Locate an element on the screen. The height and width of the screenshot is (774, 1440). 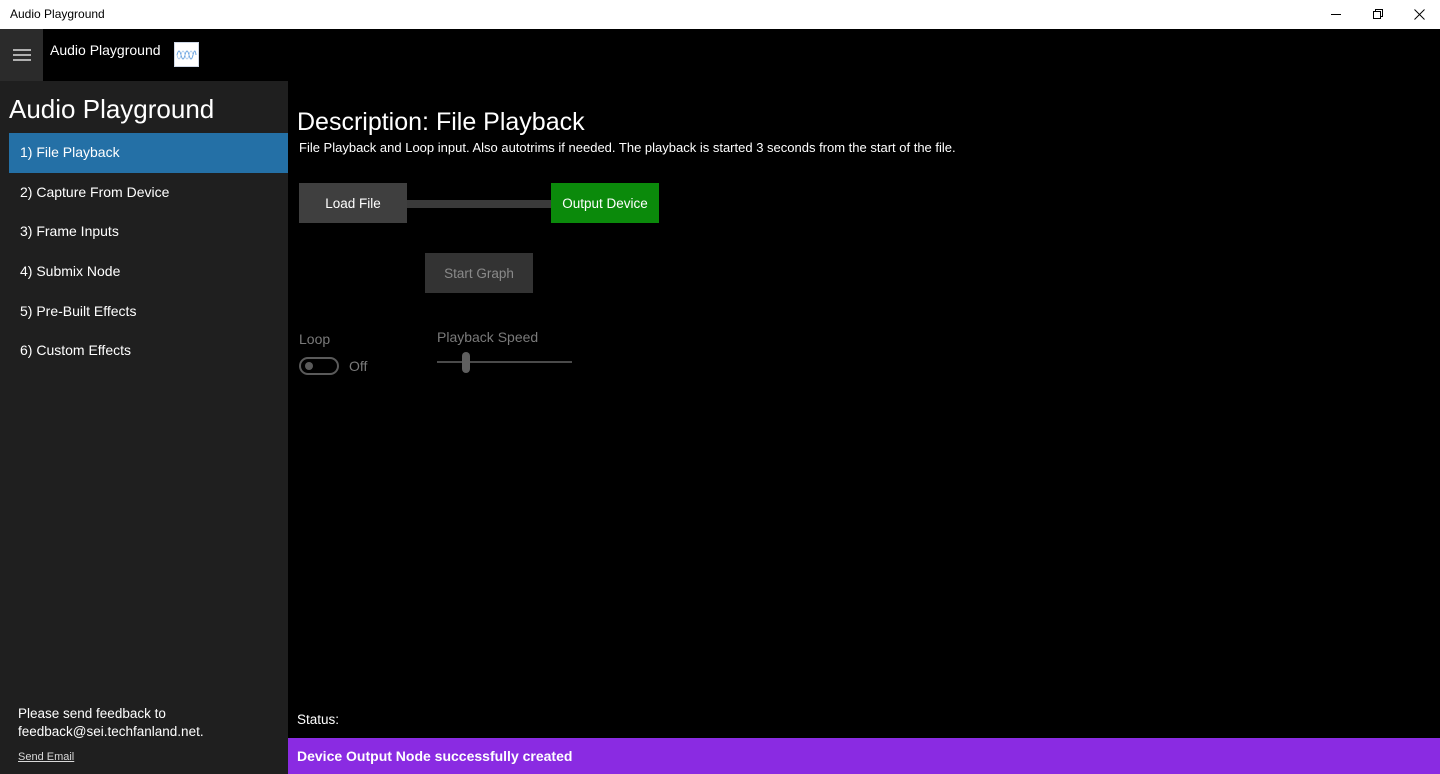
send-email-link: Send Email is located at coordinates (46, 757).